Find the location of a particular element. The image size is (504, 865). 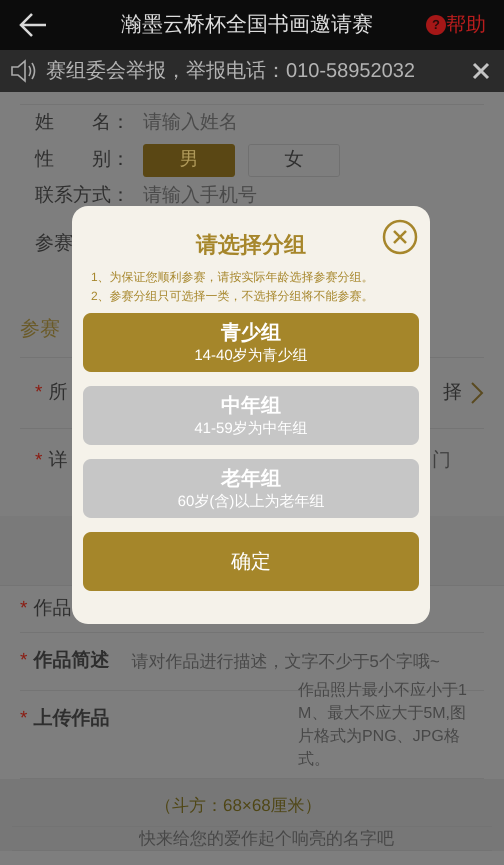

back-icon is located at coordinates (33, 25).